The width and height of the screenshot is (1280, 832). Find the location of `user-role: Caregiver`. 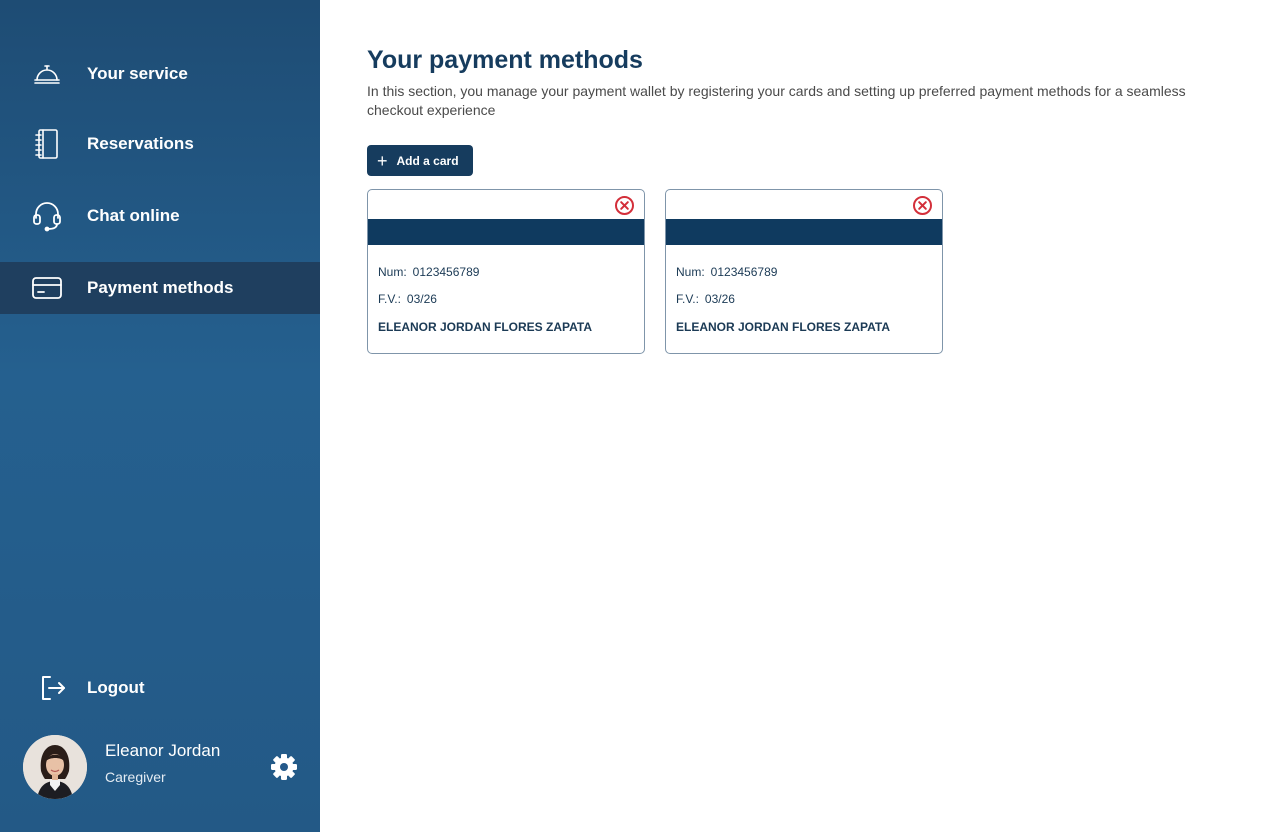

user-role: Caregiver is located at coordinates (135, 777).